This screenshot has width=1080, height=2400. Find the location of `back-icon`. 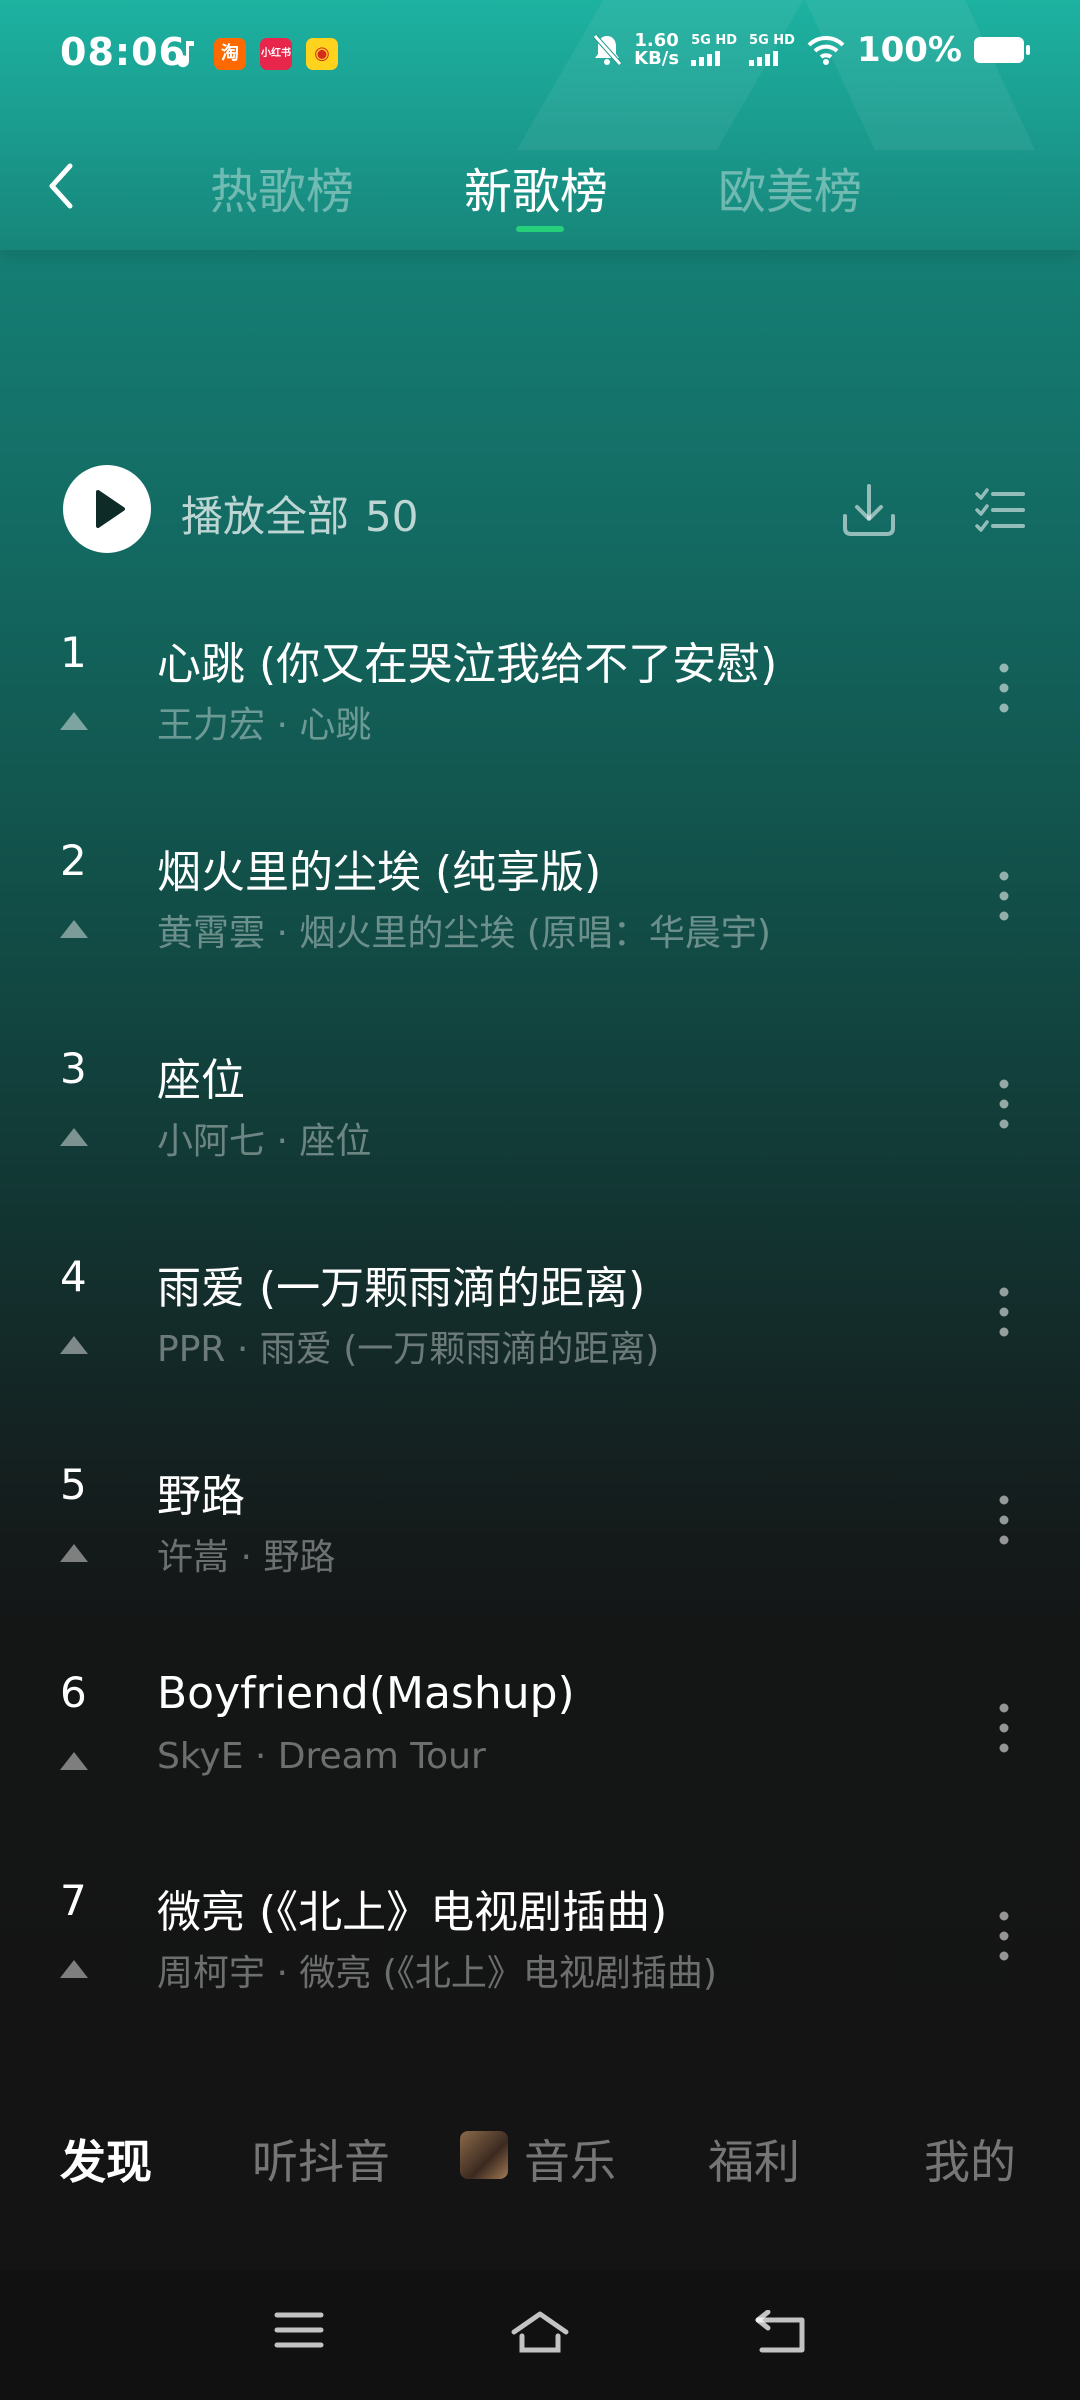

back-icon is located at coordinates (62, 186).